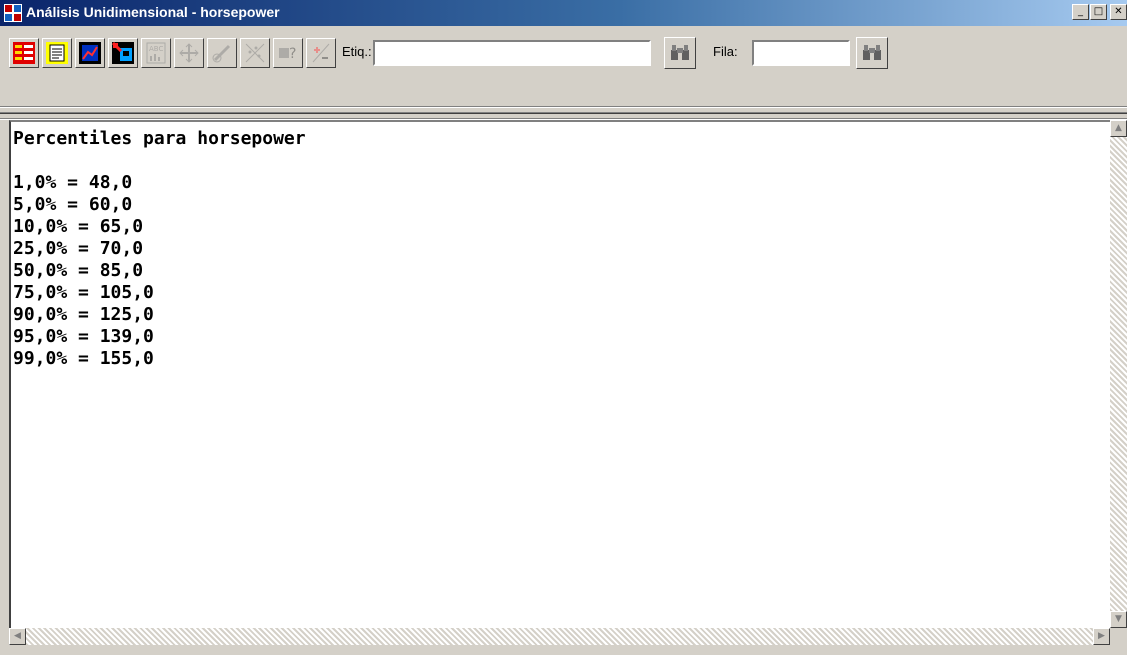  What do you see at coordinates (153, 12) in the screenshot?
I see `window-title: Análisis Unidimensional - horsepower` at bounding box center [153, 12].